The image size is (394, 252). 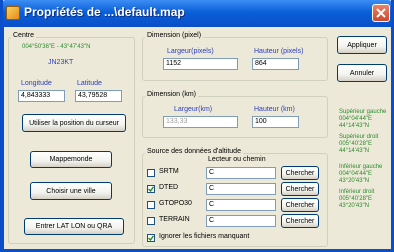 I want to click on terrain-label: TERRAIN, so click(x=174, y=219).